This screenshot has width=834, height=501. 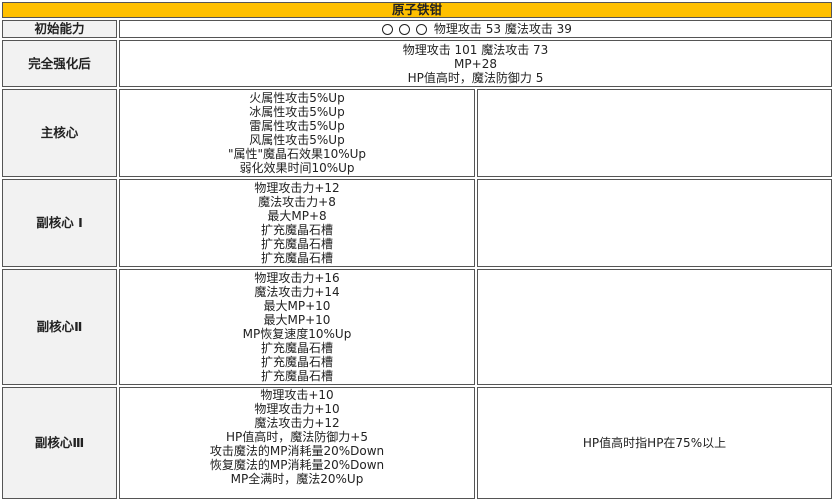 I want to click on core-note-sub1, so click(x=655, y=223).